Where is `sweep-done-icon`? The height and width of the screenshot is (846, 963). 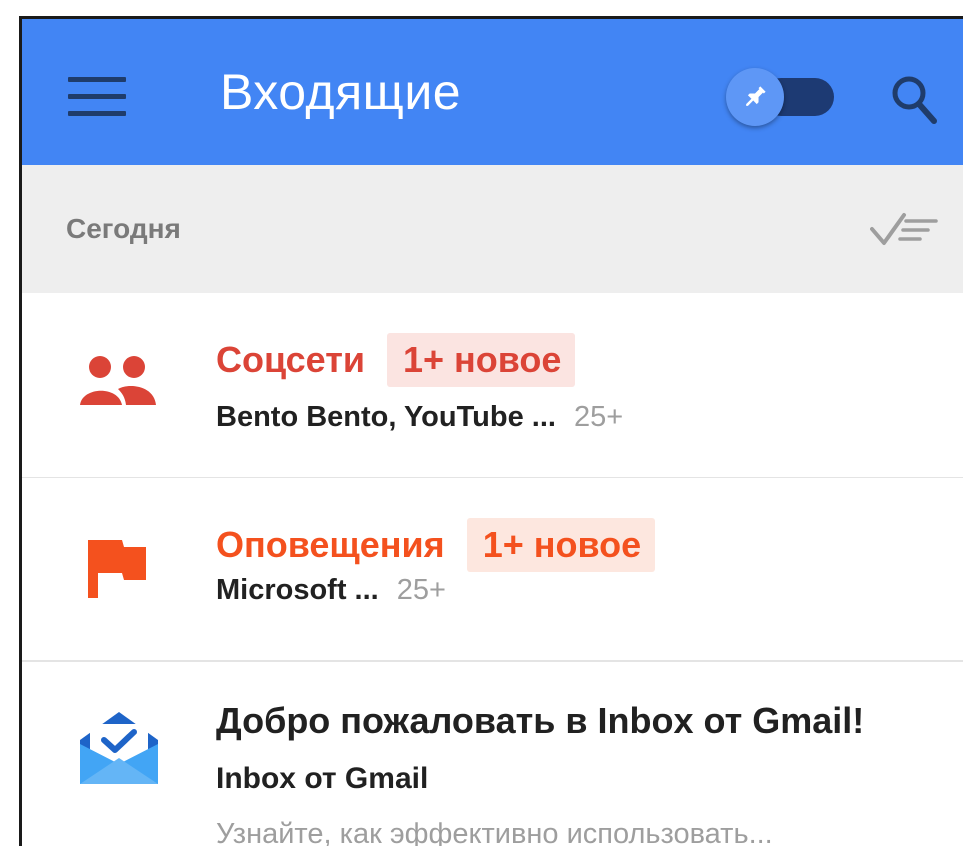 sweep-done-icon is located at coordinates (905, 229).